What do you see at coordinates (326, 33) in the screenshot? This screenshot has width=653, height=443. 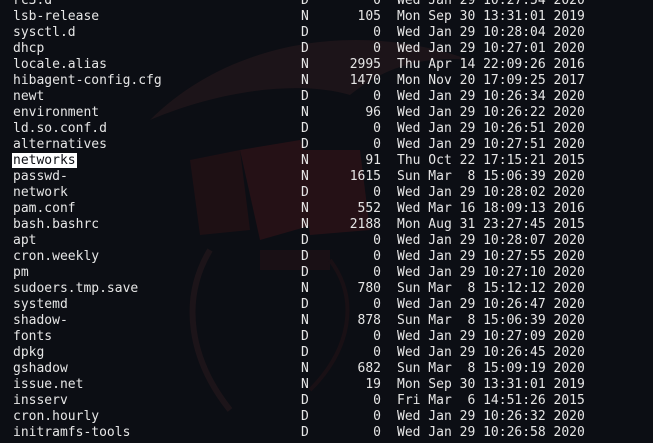 I see `list-item: sysctl.d D 0 Wed Jan 29 10:28:04 2020` at bounding box center [326, 33].